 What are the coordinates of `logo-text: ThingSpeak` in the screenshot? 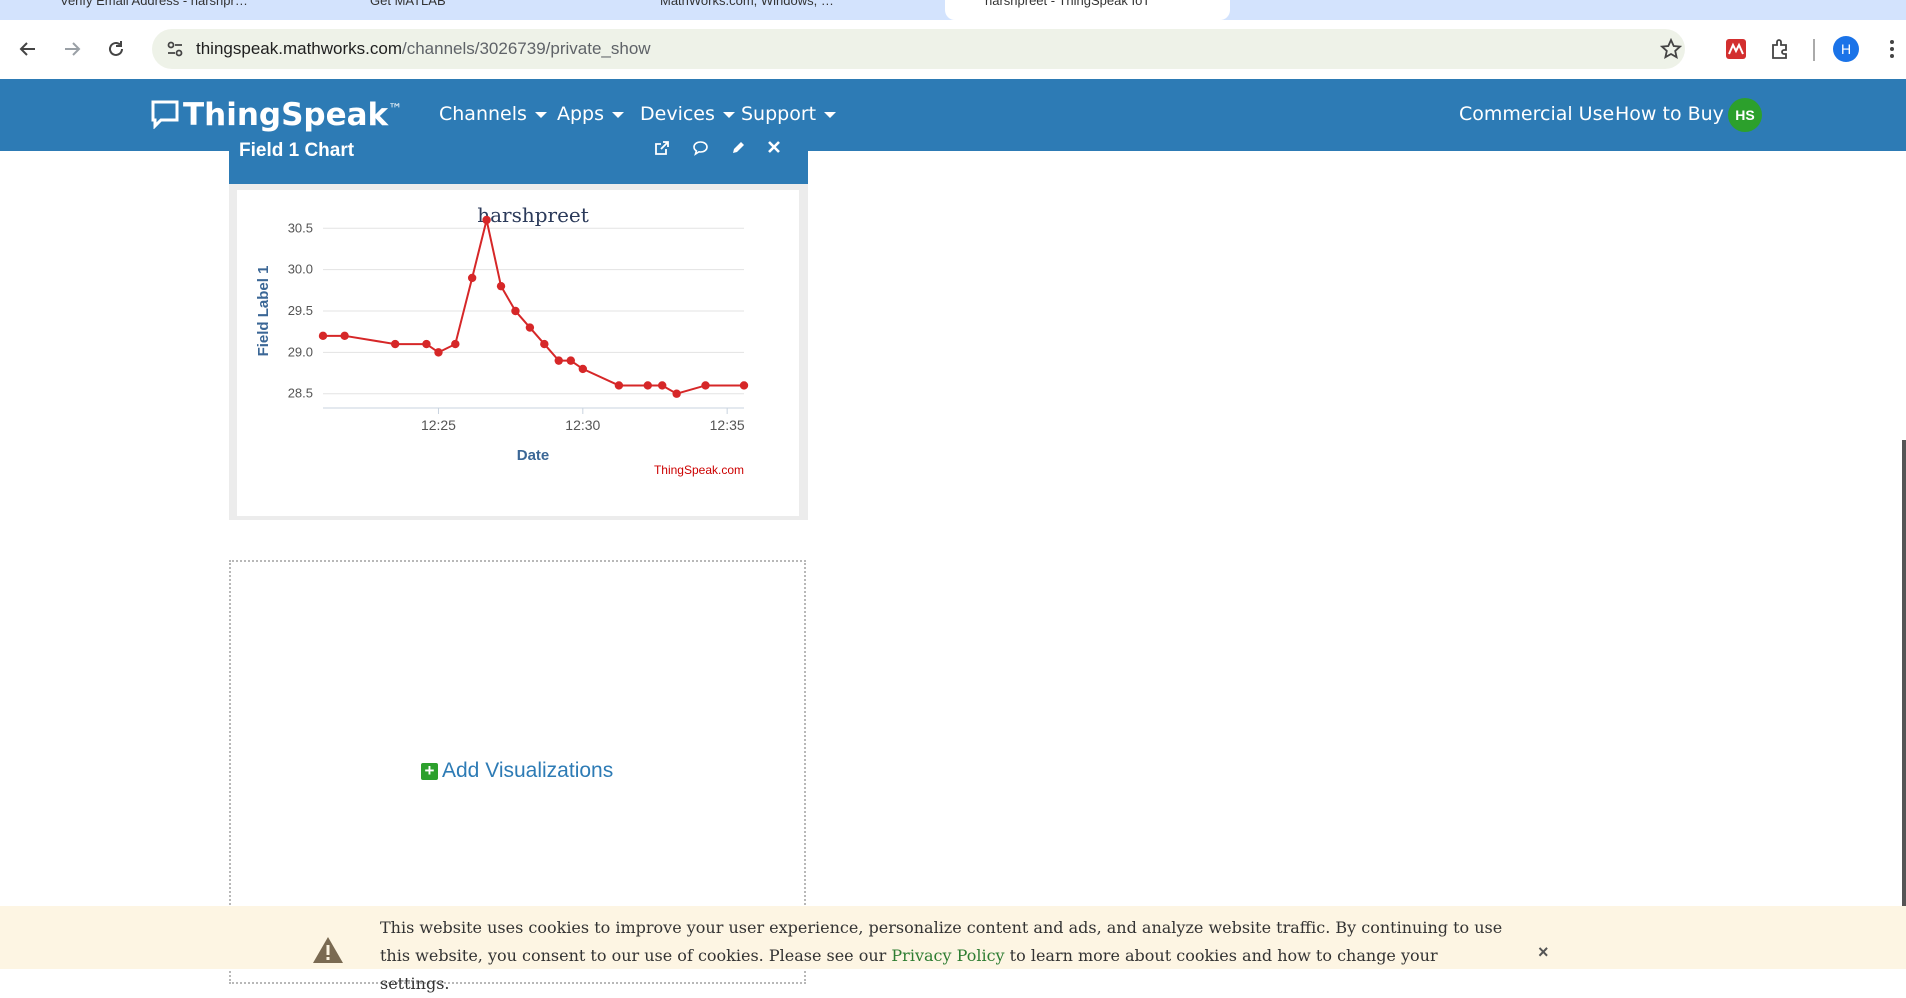 It's located at (286, 115).